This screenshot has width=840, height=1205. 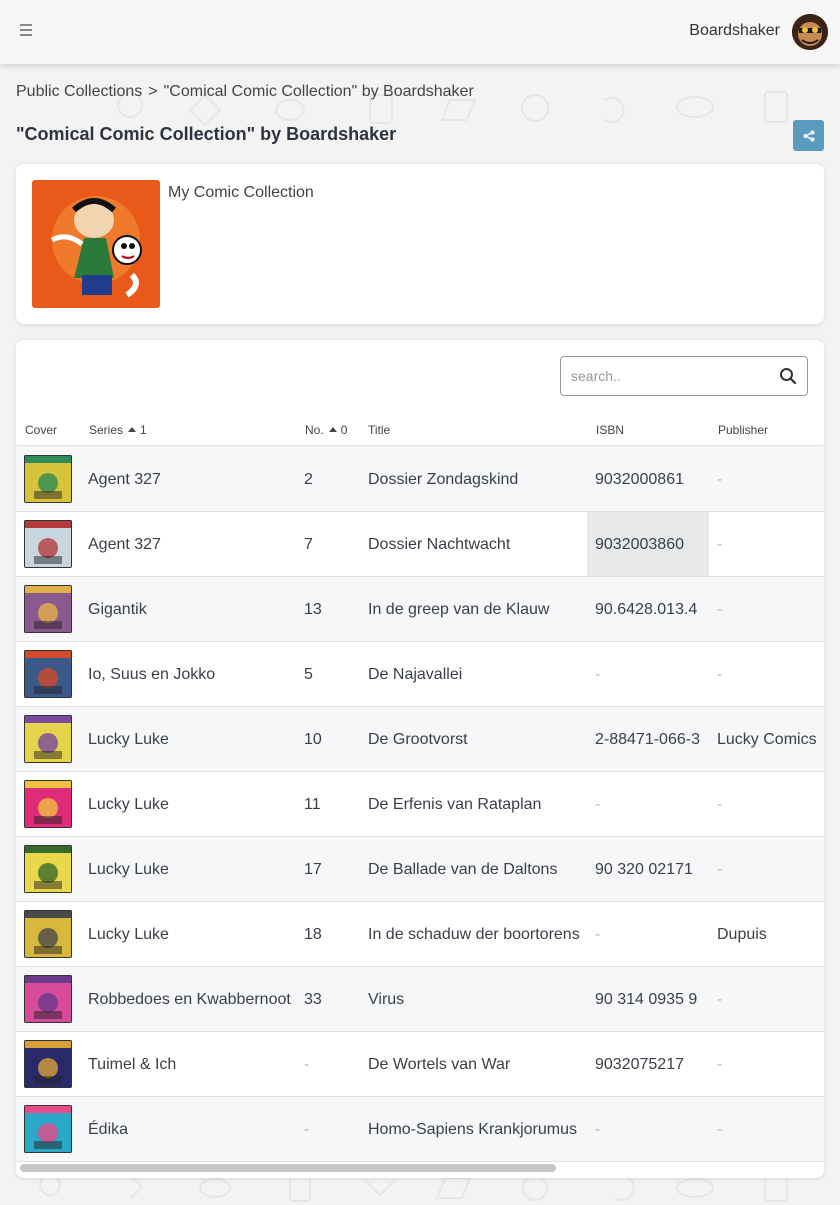 What do you see at coordinates (443, 479) in the screenshot?
I see `title-cell: Dossier Zondagskind` at bounding box center [443, 479].